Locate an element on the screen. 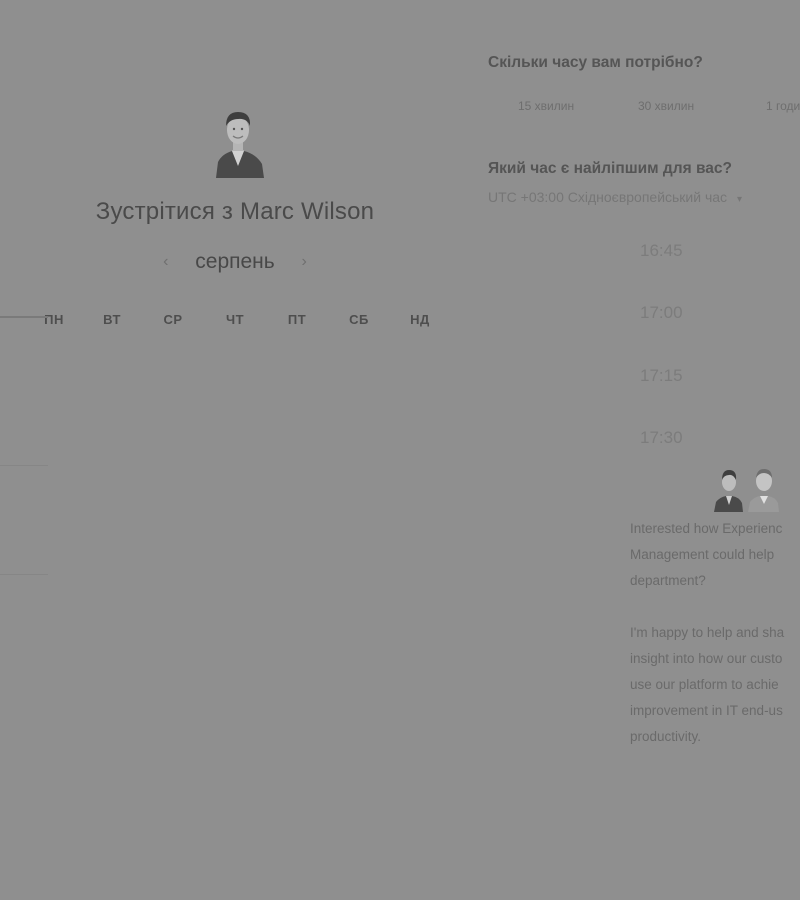 The width and height of the screenshot is (800, 900). person-avatar-icon is located at coordinates (240, 145).